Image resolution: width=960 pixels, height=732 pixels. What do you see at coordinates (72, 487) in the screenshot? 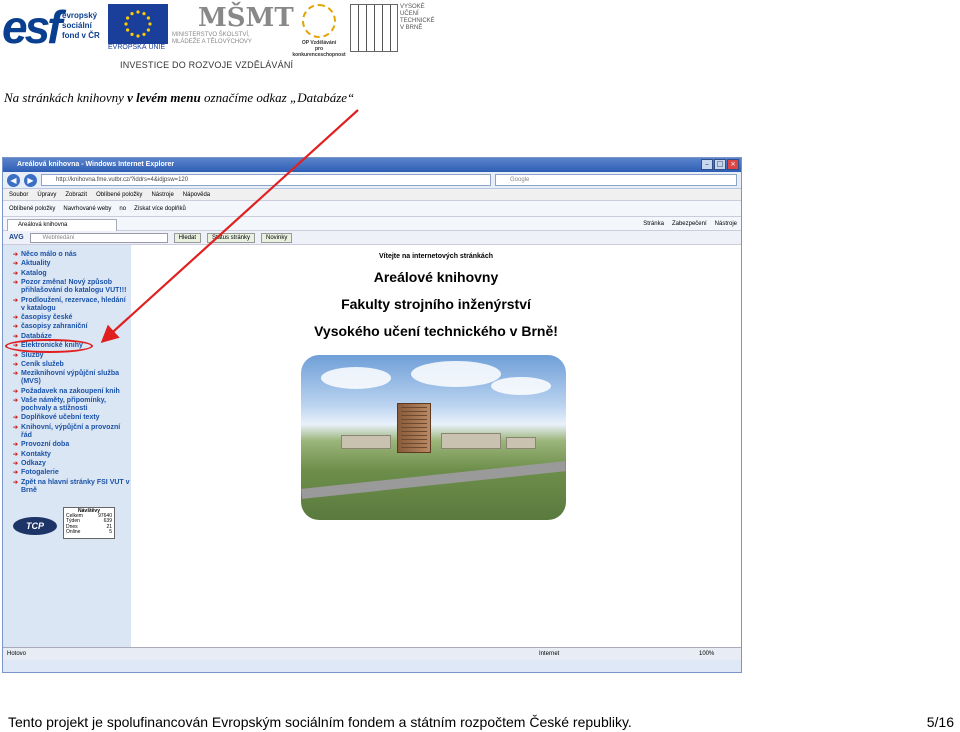
I see `sidebar-item: Zpět na hlavní stránky FSI VUT v Brně` at bounding box center [72, 487].